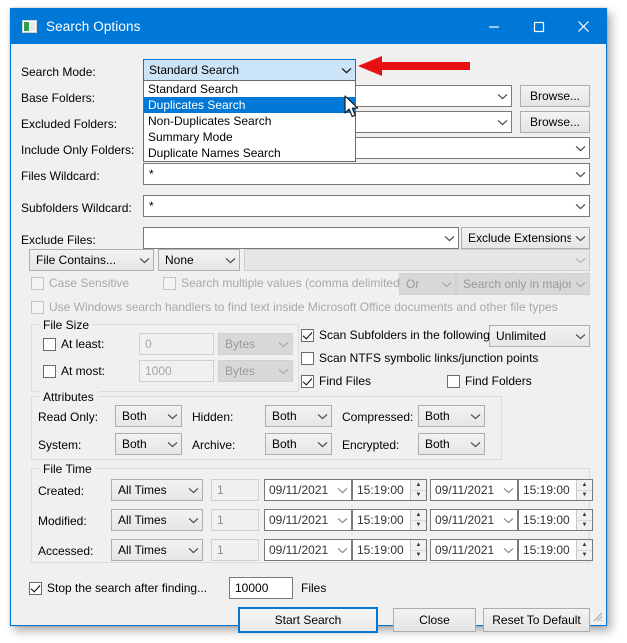 This screenshot has height=643, width=627. Describe the element at coordinates (78, 150) in the screenshot. I see `include-only-folders-label: Include Only Folders:` at that location.